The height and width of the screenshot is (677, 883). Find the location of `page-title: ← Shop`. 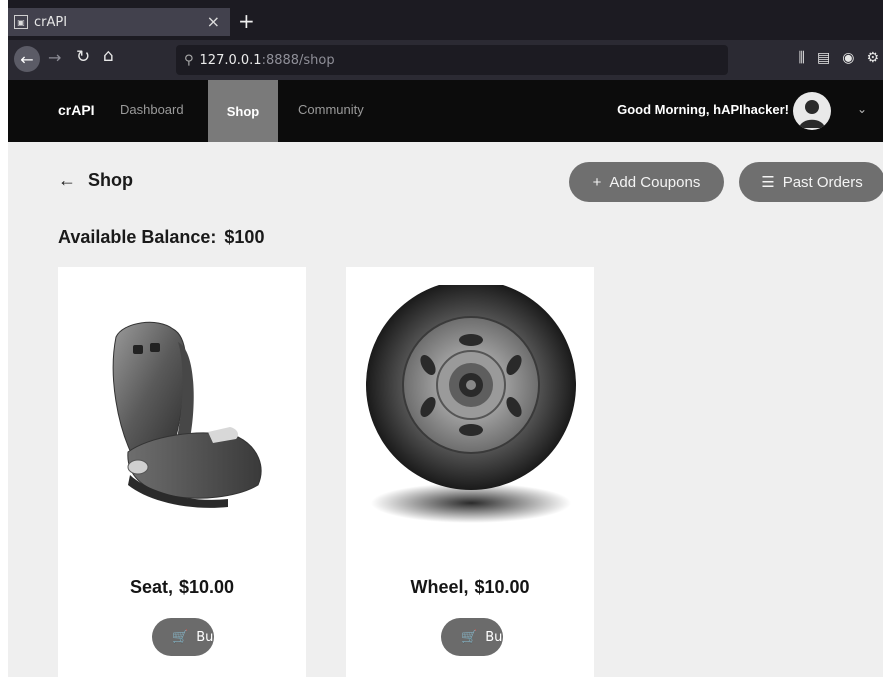

page-title: ← Shop is located at coordinates (95, 180).